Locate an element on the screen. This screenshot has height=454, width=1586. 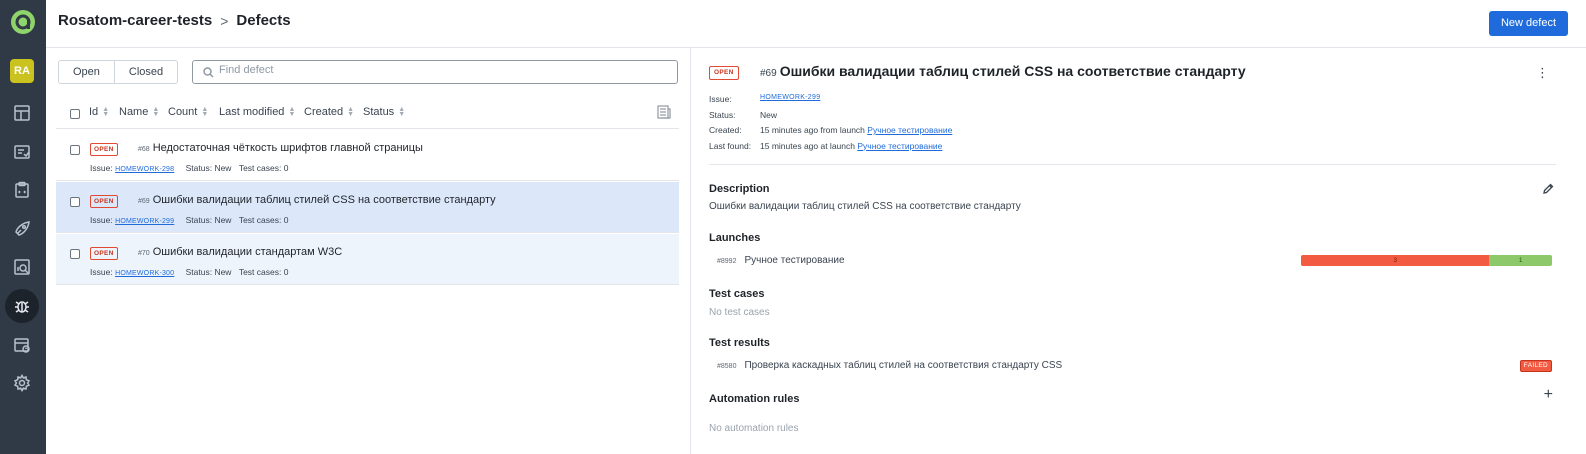
export-icon is located at coordinates (664, 112).